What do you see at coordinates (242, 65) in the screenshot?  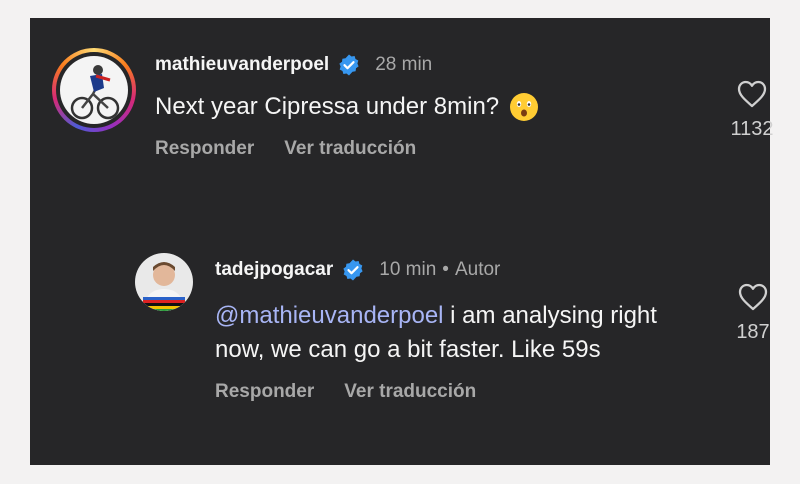 I see `comment-username: mathieuvanderpoel` at bounding box center [242, 65].